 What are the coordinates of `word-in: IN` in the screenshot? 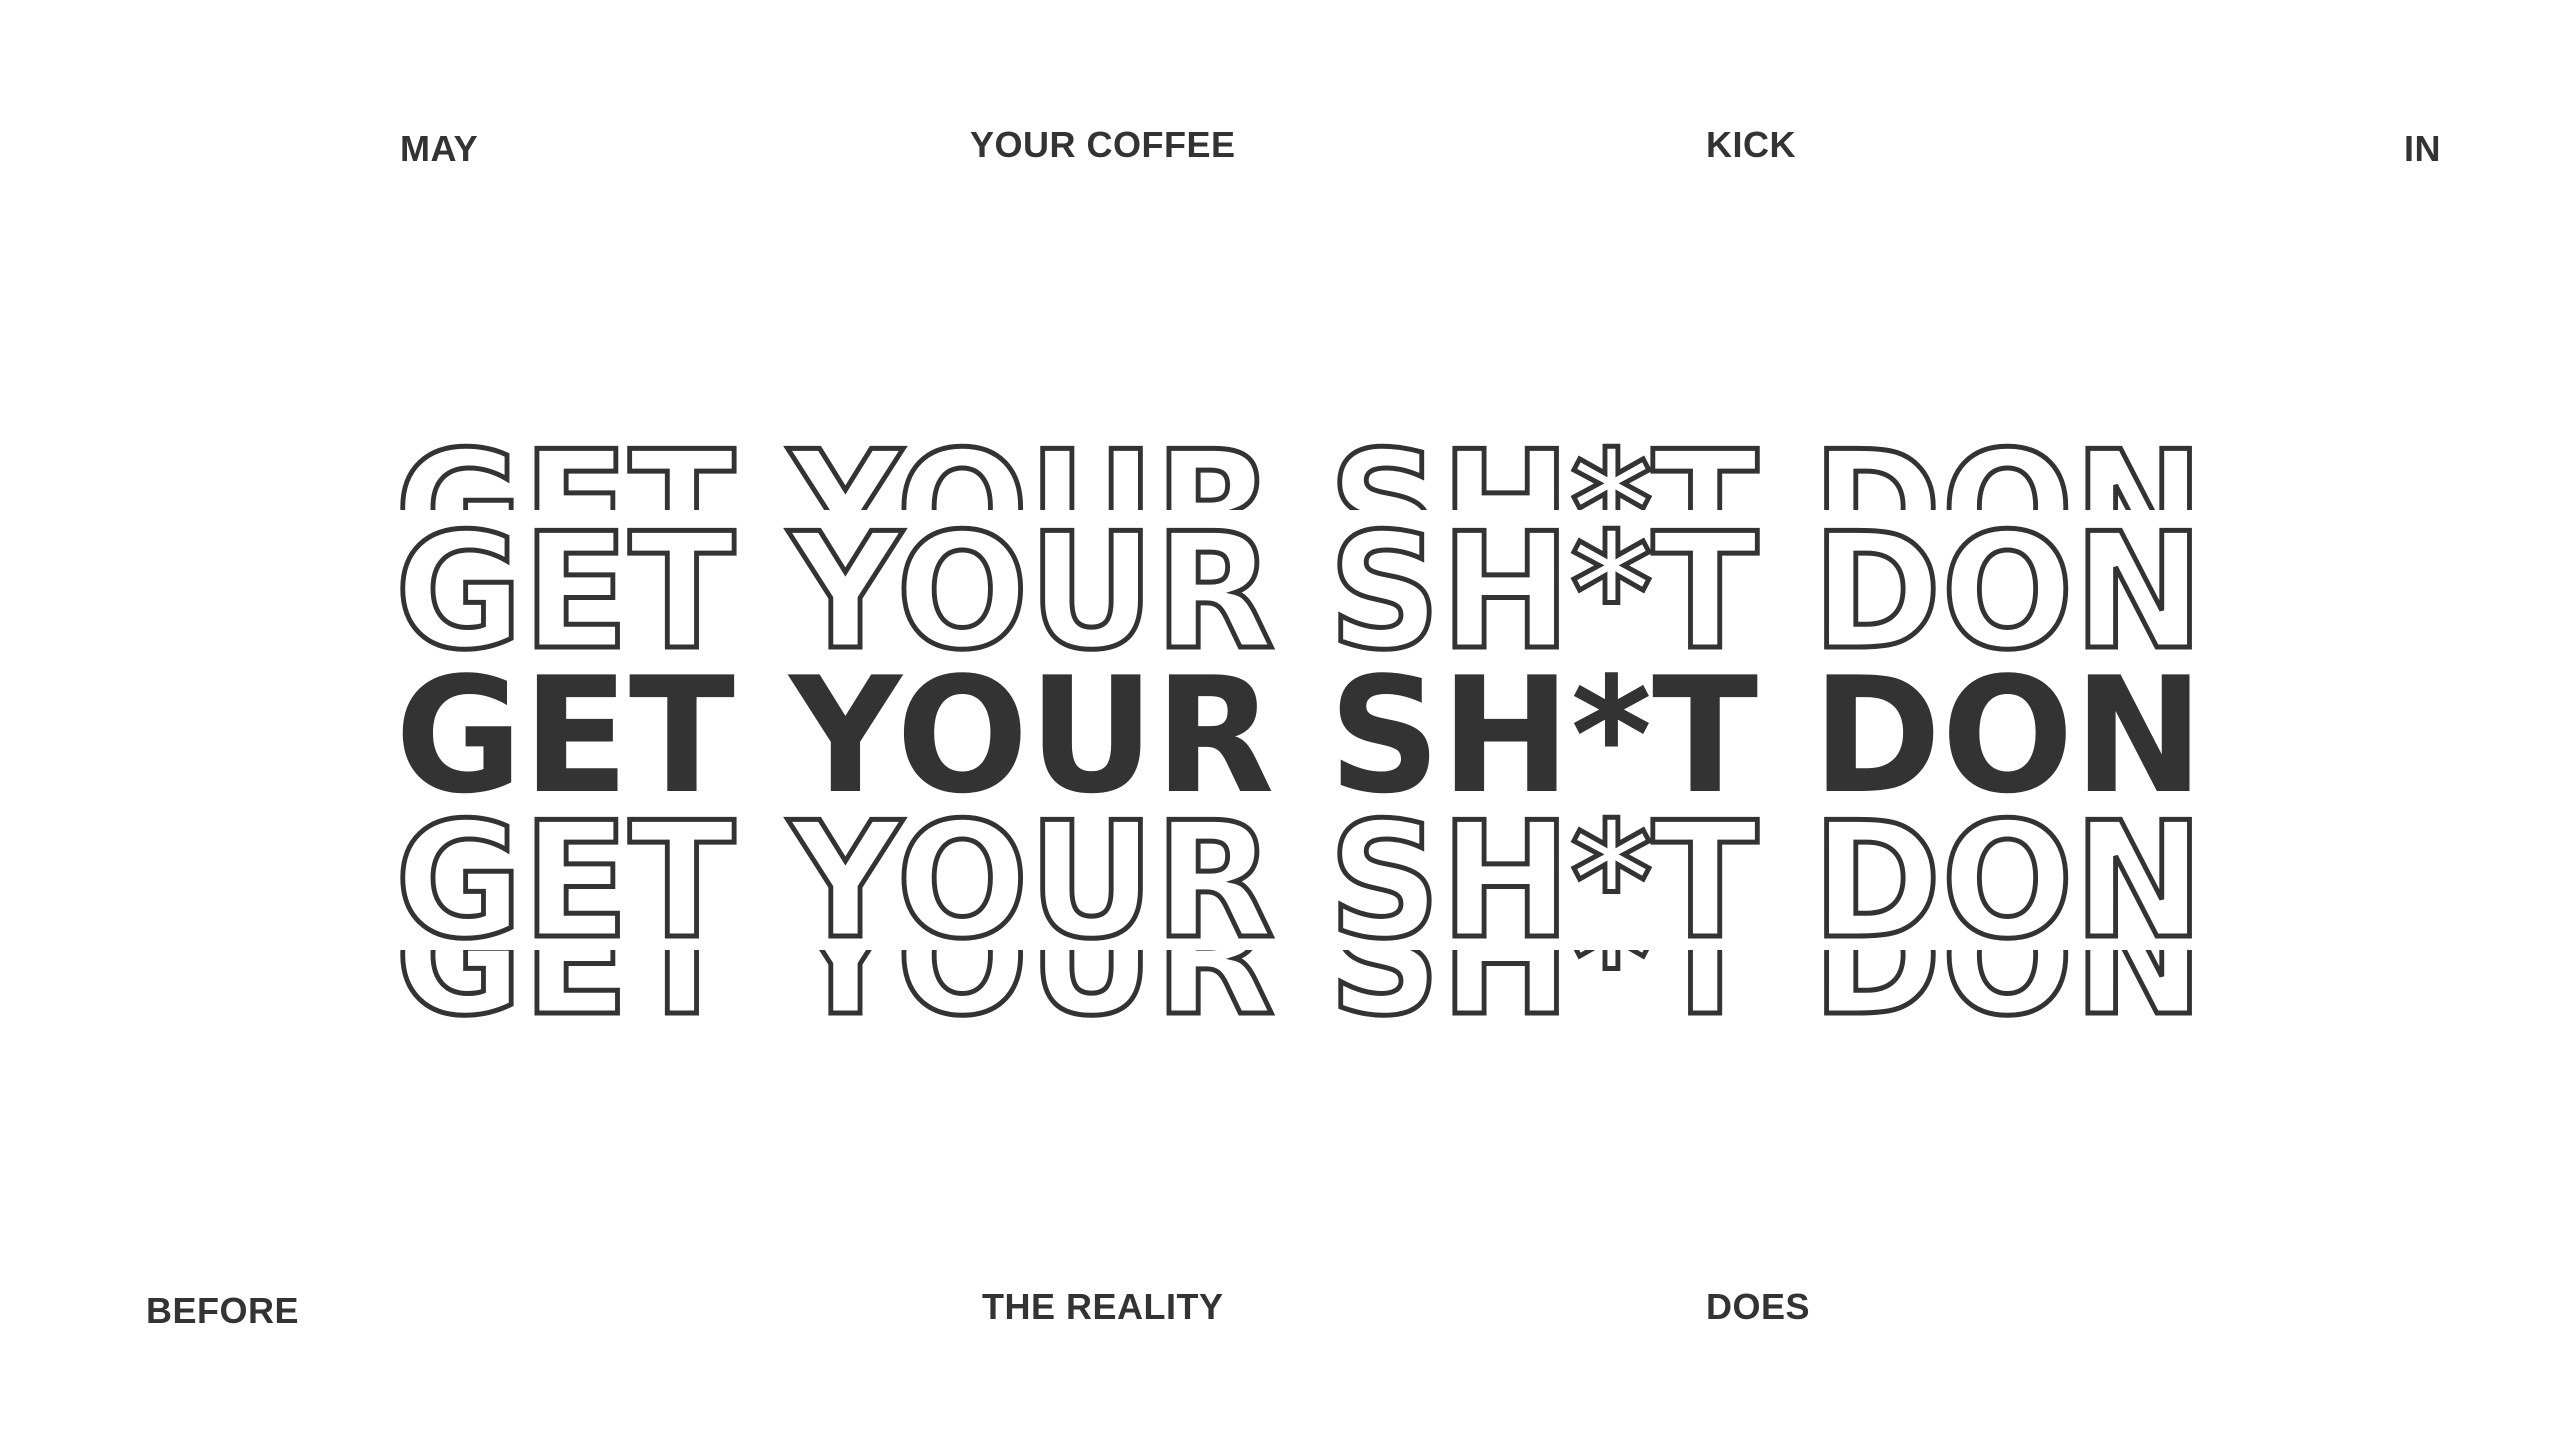 It's located at (2422, 148).